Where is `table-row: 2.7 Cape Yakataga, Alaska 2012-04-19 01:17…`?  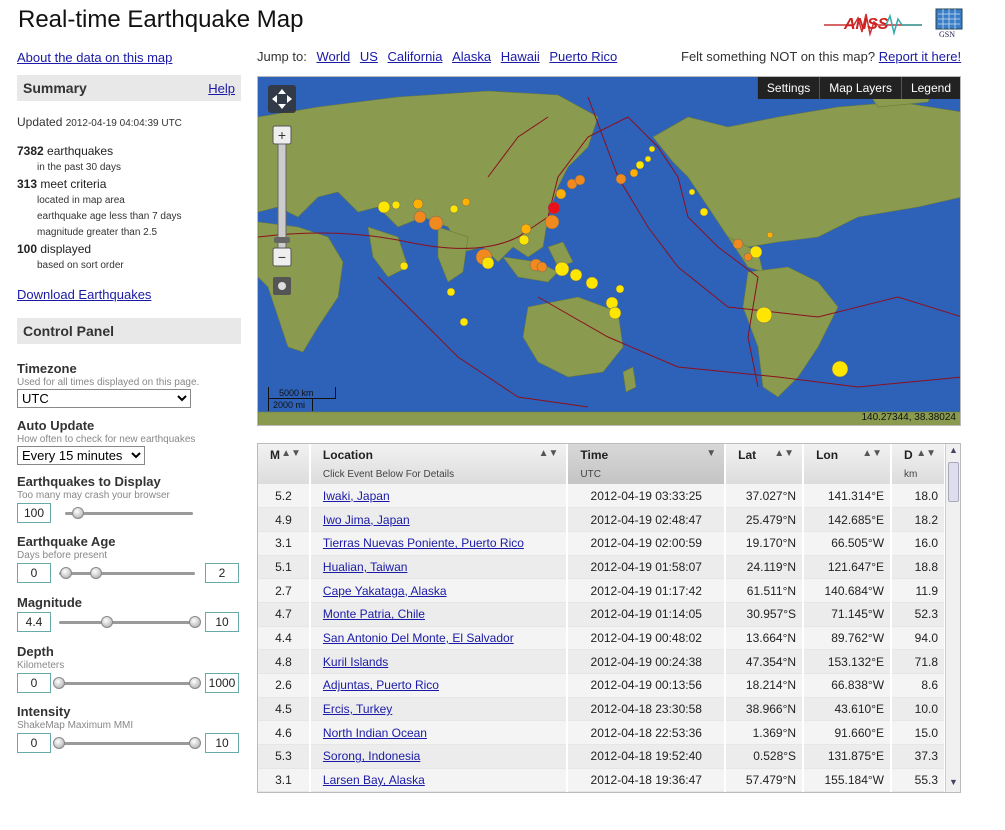 table-row: 2.7 Cape Yakataga, Alaska 2012-04-19 01:17… is located at coordinates (602, 590).